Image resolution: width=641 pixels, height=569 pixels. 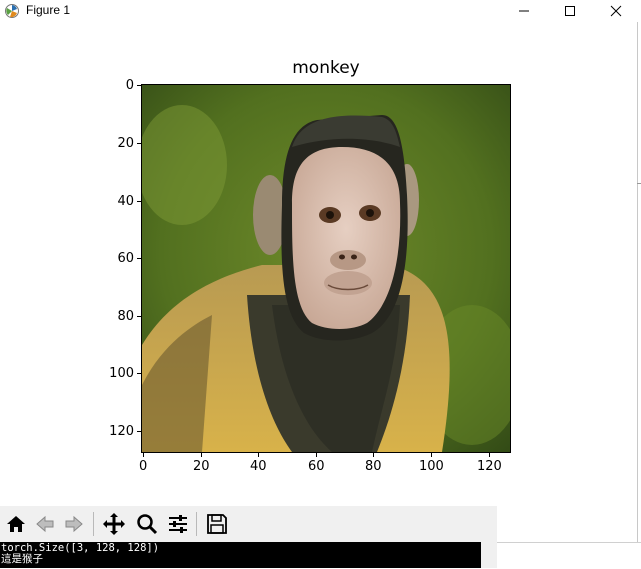 I want to click on maximize-button, so click(x=570, y=11).